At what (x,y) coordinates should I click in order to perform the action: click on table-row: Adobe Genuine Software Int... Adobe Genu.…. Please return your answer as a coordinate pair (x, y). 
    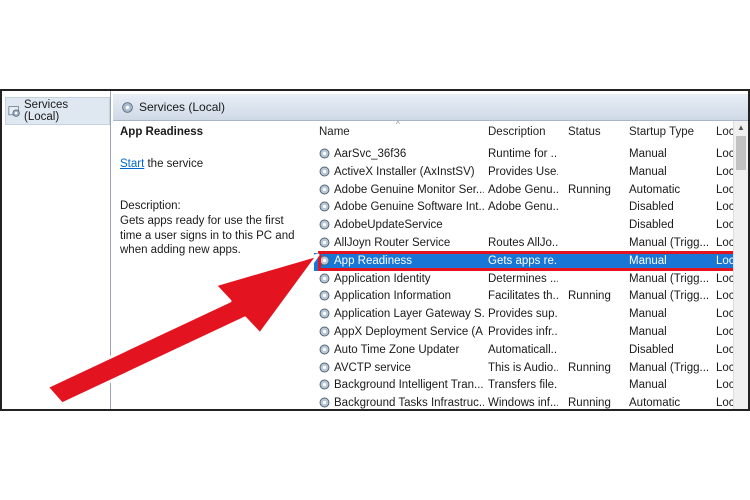
    Looking at the image, I should click on (524, 208).